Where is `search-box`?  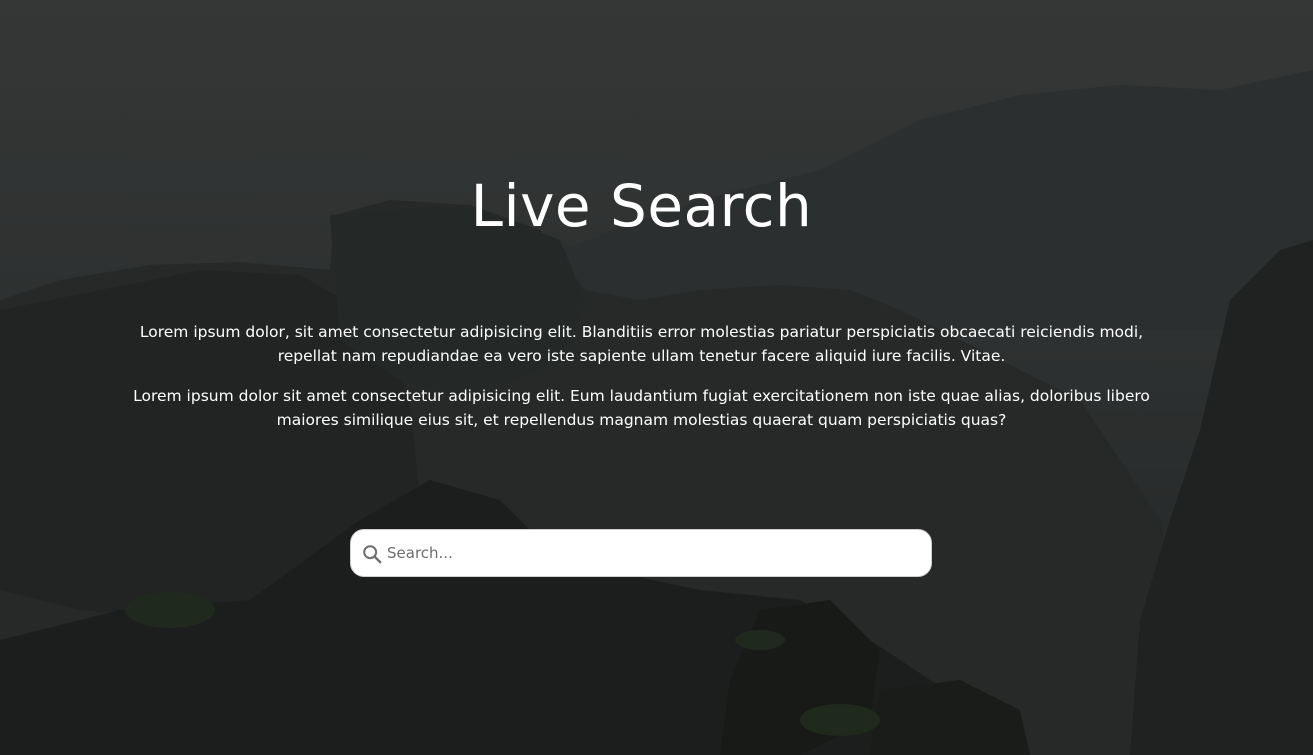
search-box is located at coordinates (641, 553).